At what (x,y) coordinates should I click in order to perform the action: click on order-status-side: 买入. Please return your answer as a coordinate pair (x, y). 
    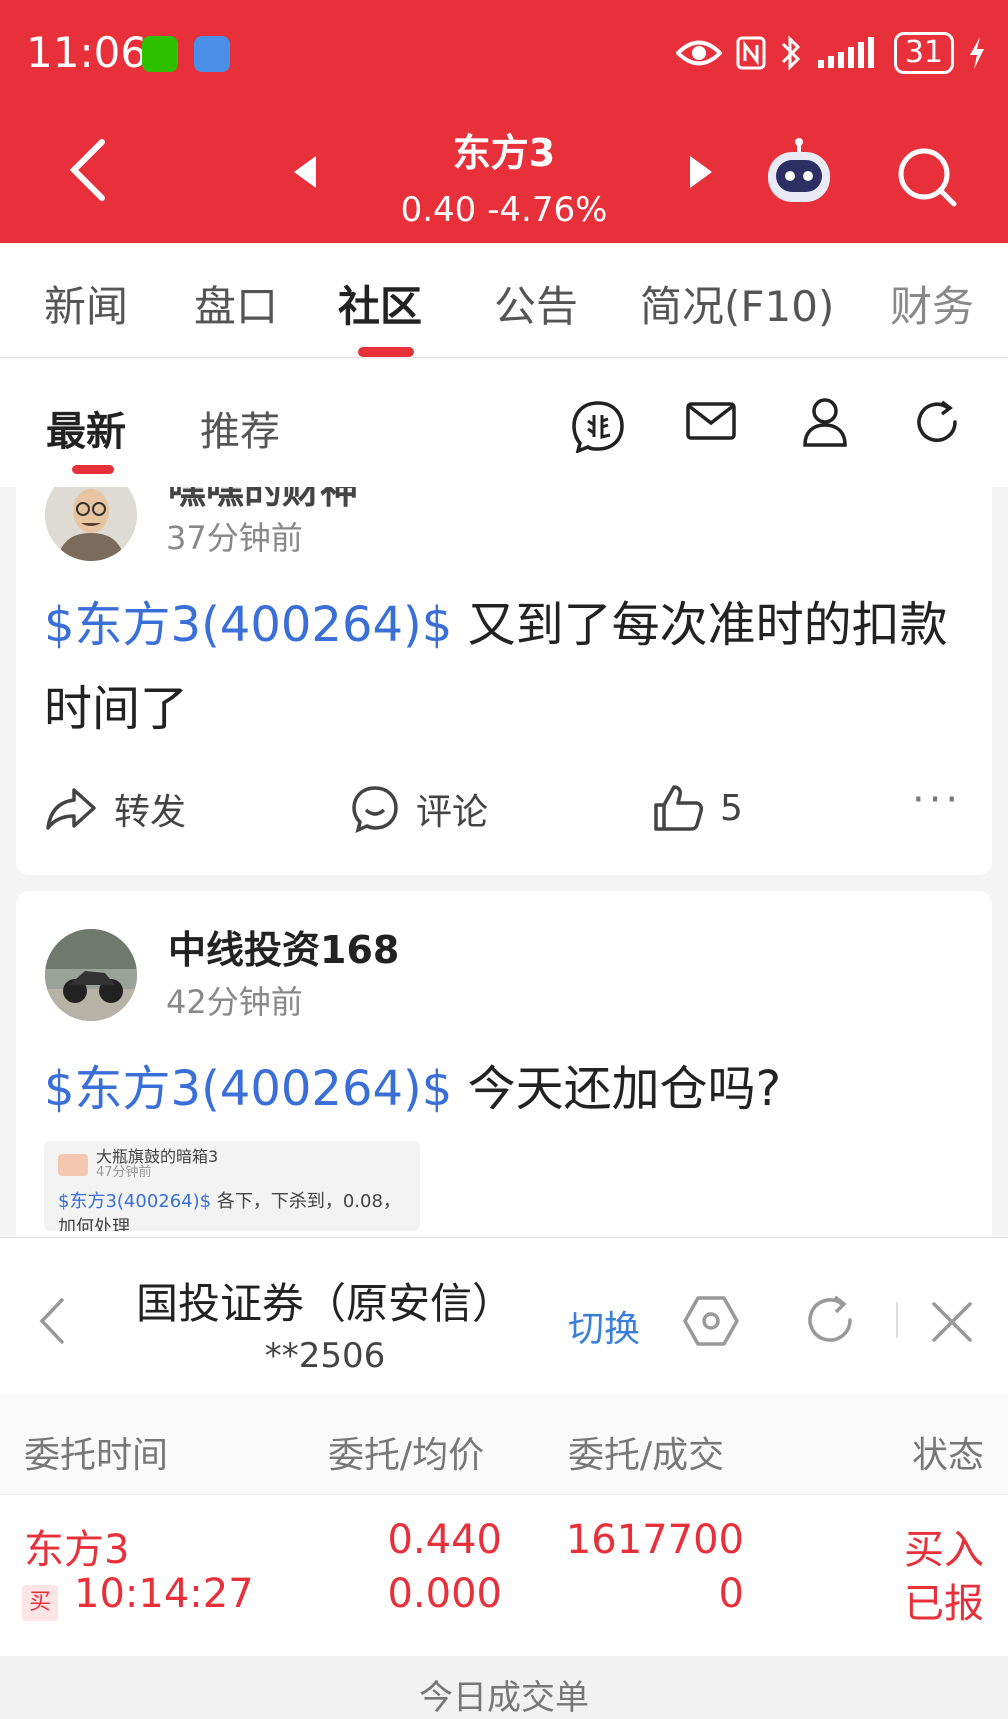
    Looking at the image, I should click on (944, 1550).